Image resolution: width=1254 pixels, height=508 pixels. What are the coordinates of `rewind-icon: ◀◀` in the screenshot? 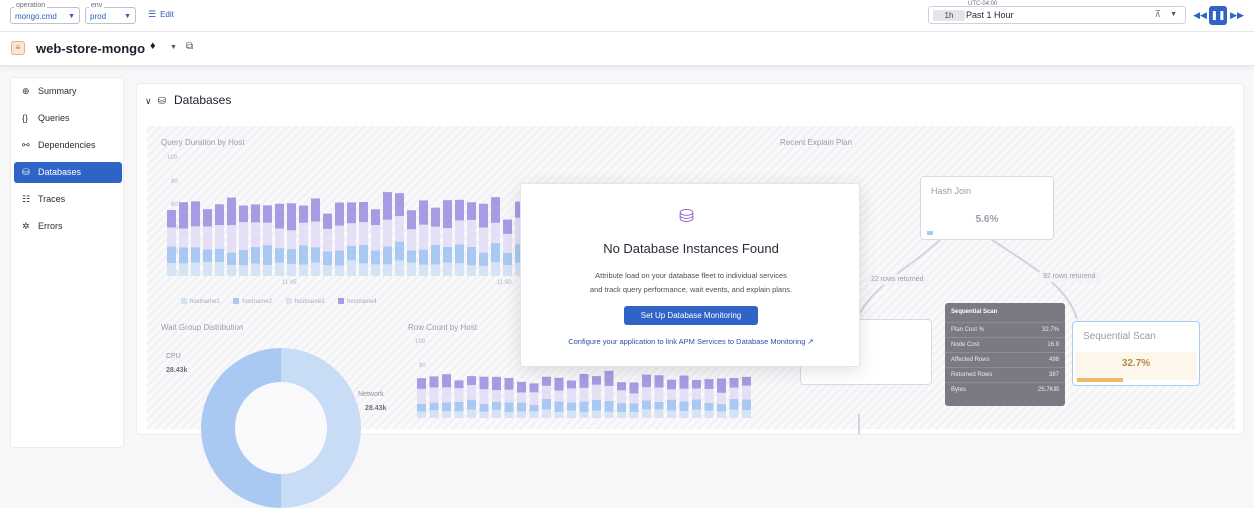 It's located at (1200, 15).